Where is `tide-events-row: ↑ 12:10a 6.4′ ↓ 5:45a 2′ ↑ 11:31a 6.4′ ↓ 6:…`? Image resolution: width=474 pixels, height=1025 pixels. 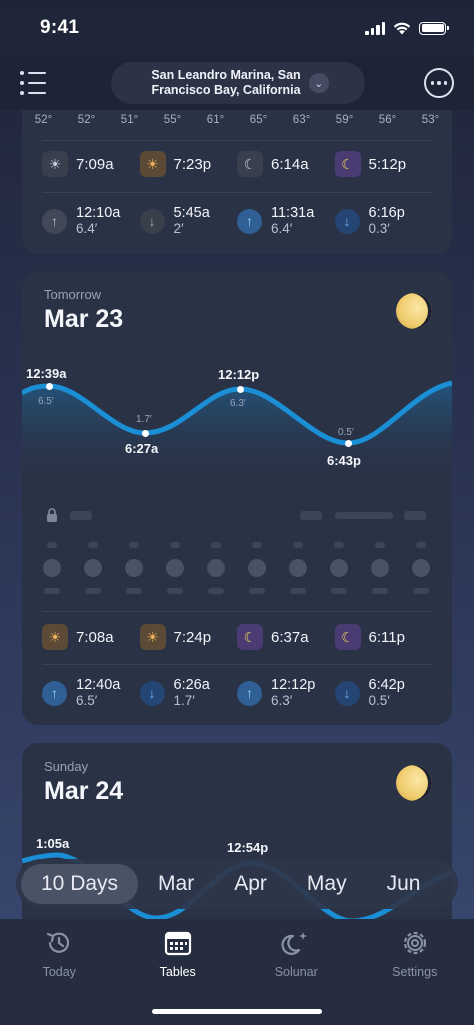 tide-events-row: ↑ 12:10a 6.4′ ↓ 5:45a 2′ ↑ 11:31a 6.4′ ↓ 6:… is located at coordinates (237, 221).